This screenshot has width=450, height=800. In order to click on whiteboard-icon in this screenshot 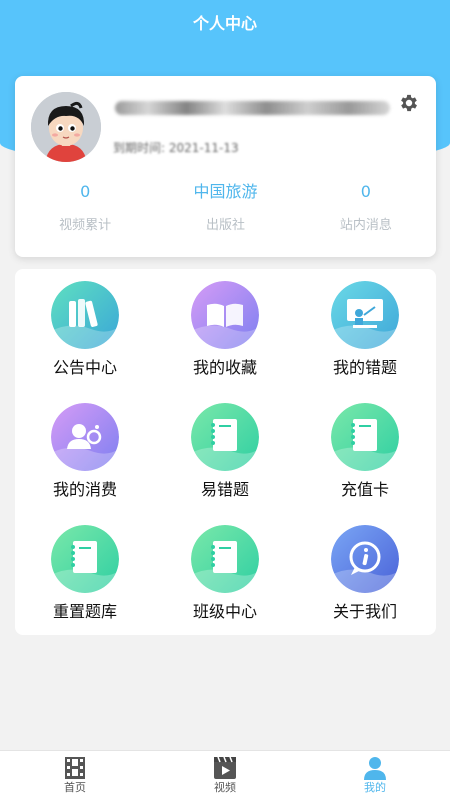, I will do `click(365, 315)`.